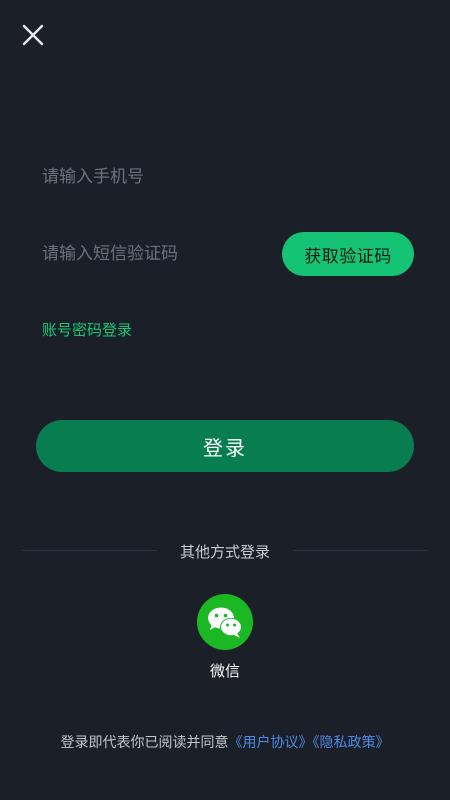 This screenshot has width=450, height=800. I want to click on agreement-prefix: 登录即代表你已阅读并同意, so click(144, 743).